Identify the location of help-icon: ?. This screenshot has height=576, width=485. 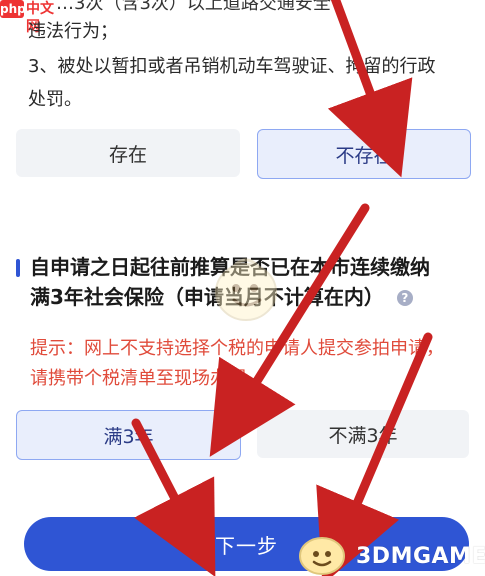
(404, 298).